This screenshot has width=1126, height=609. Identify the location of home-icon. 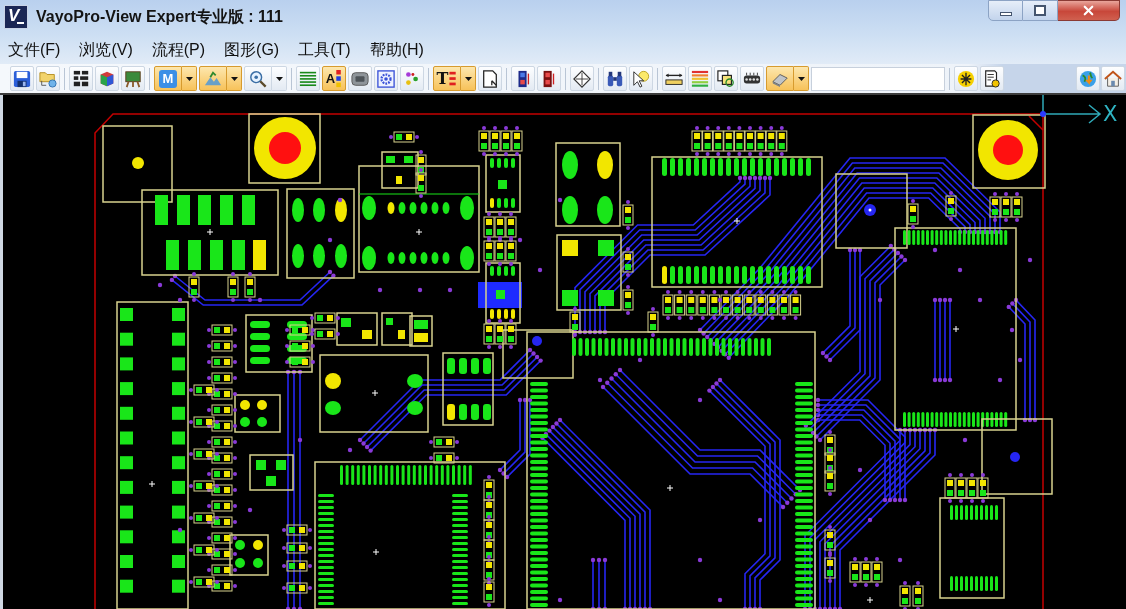
(1113, 78).